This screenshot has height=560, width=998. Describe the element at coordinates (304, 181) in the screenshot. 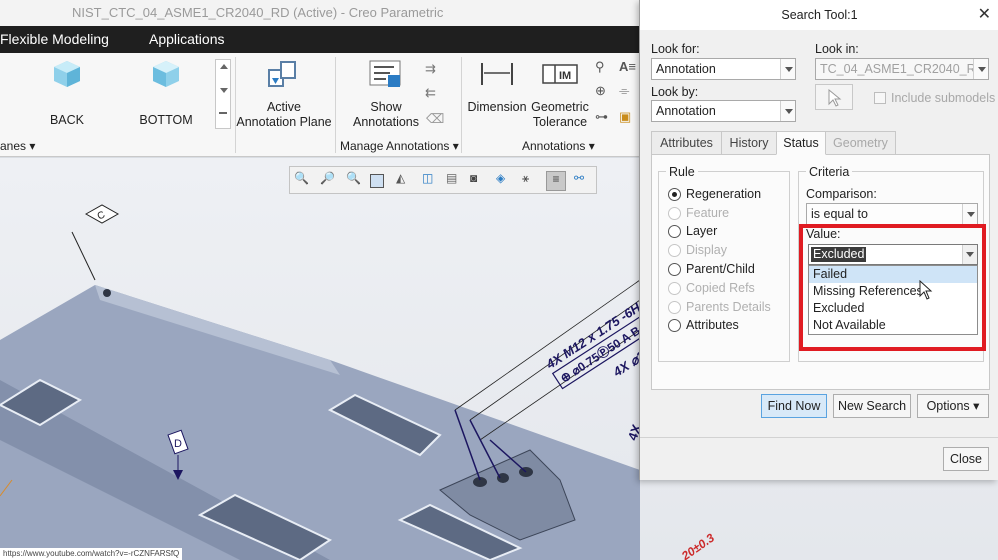

I see `refit-icon: 🔍` at that location.